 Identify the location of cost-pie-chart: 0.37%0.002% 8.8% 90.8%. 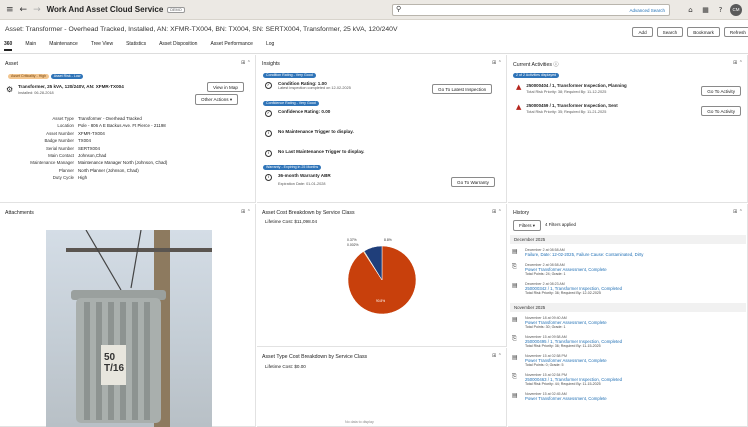
(382, 287).